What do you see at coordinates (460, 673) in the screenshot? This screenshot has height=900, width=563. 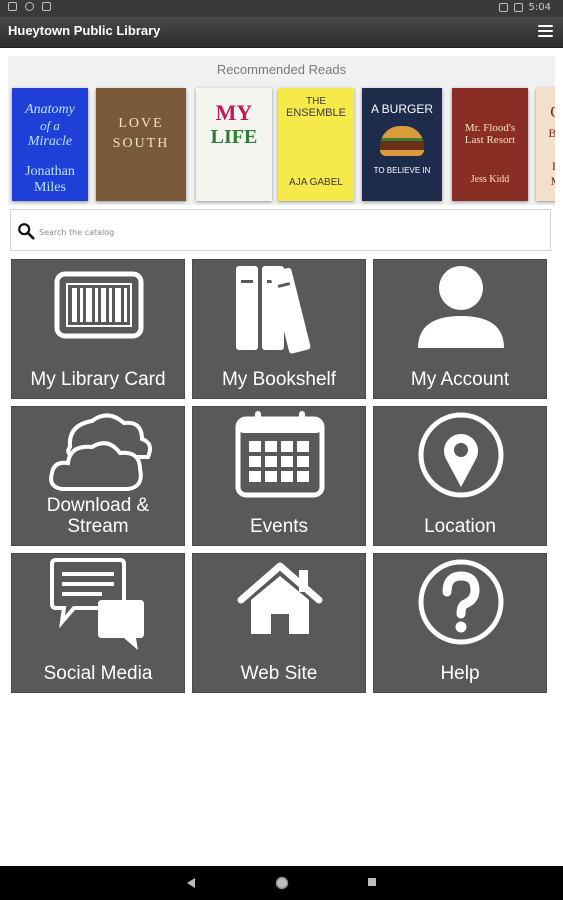 I see `tile-label: Help` at bounding box center [460, 673].